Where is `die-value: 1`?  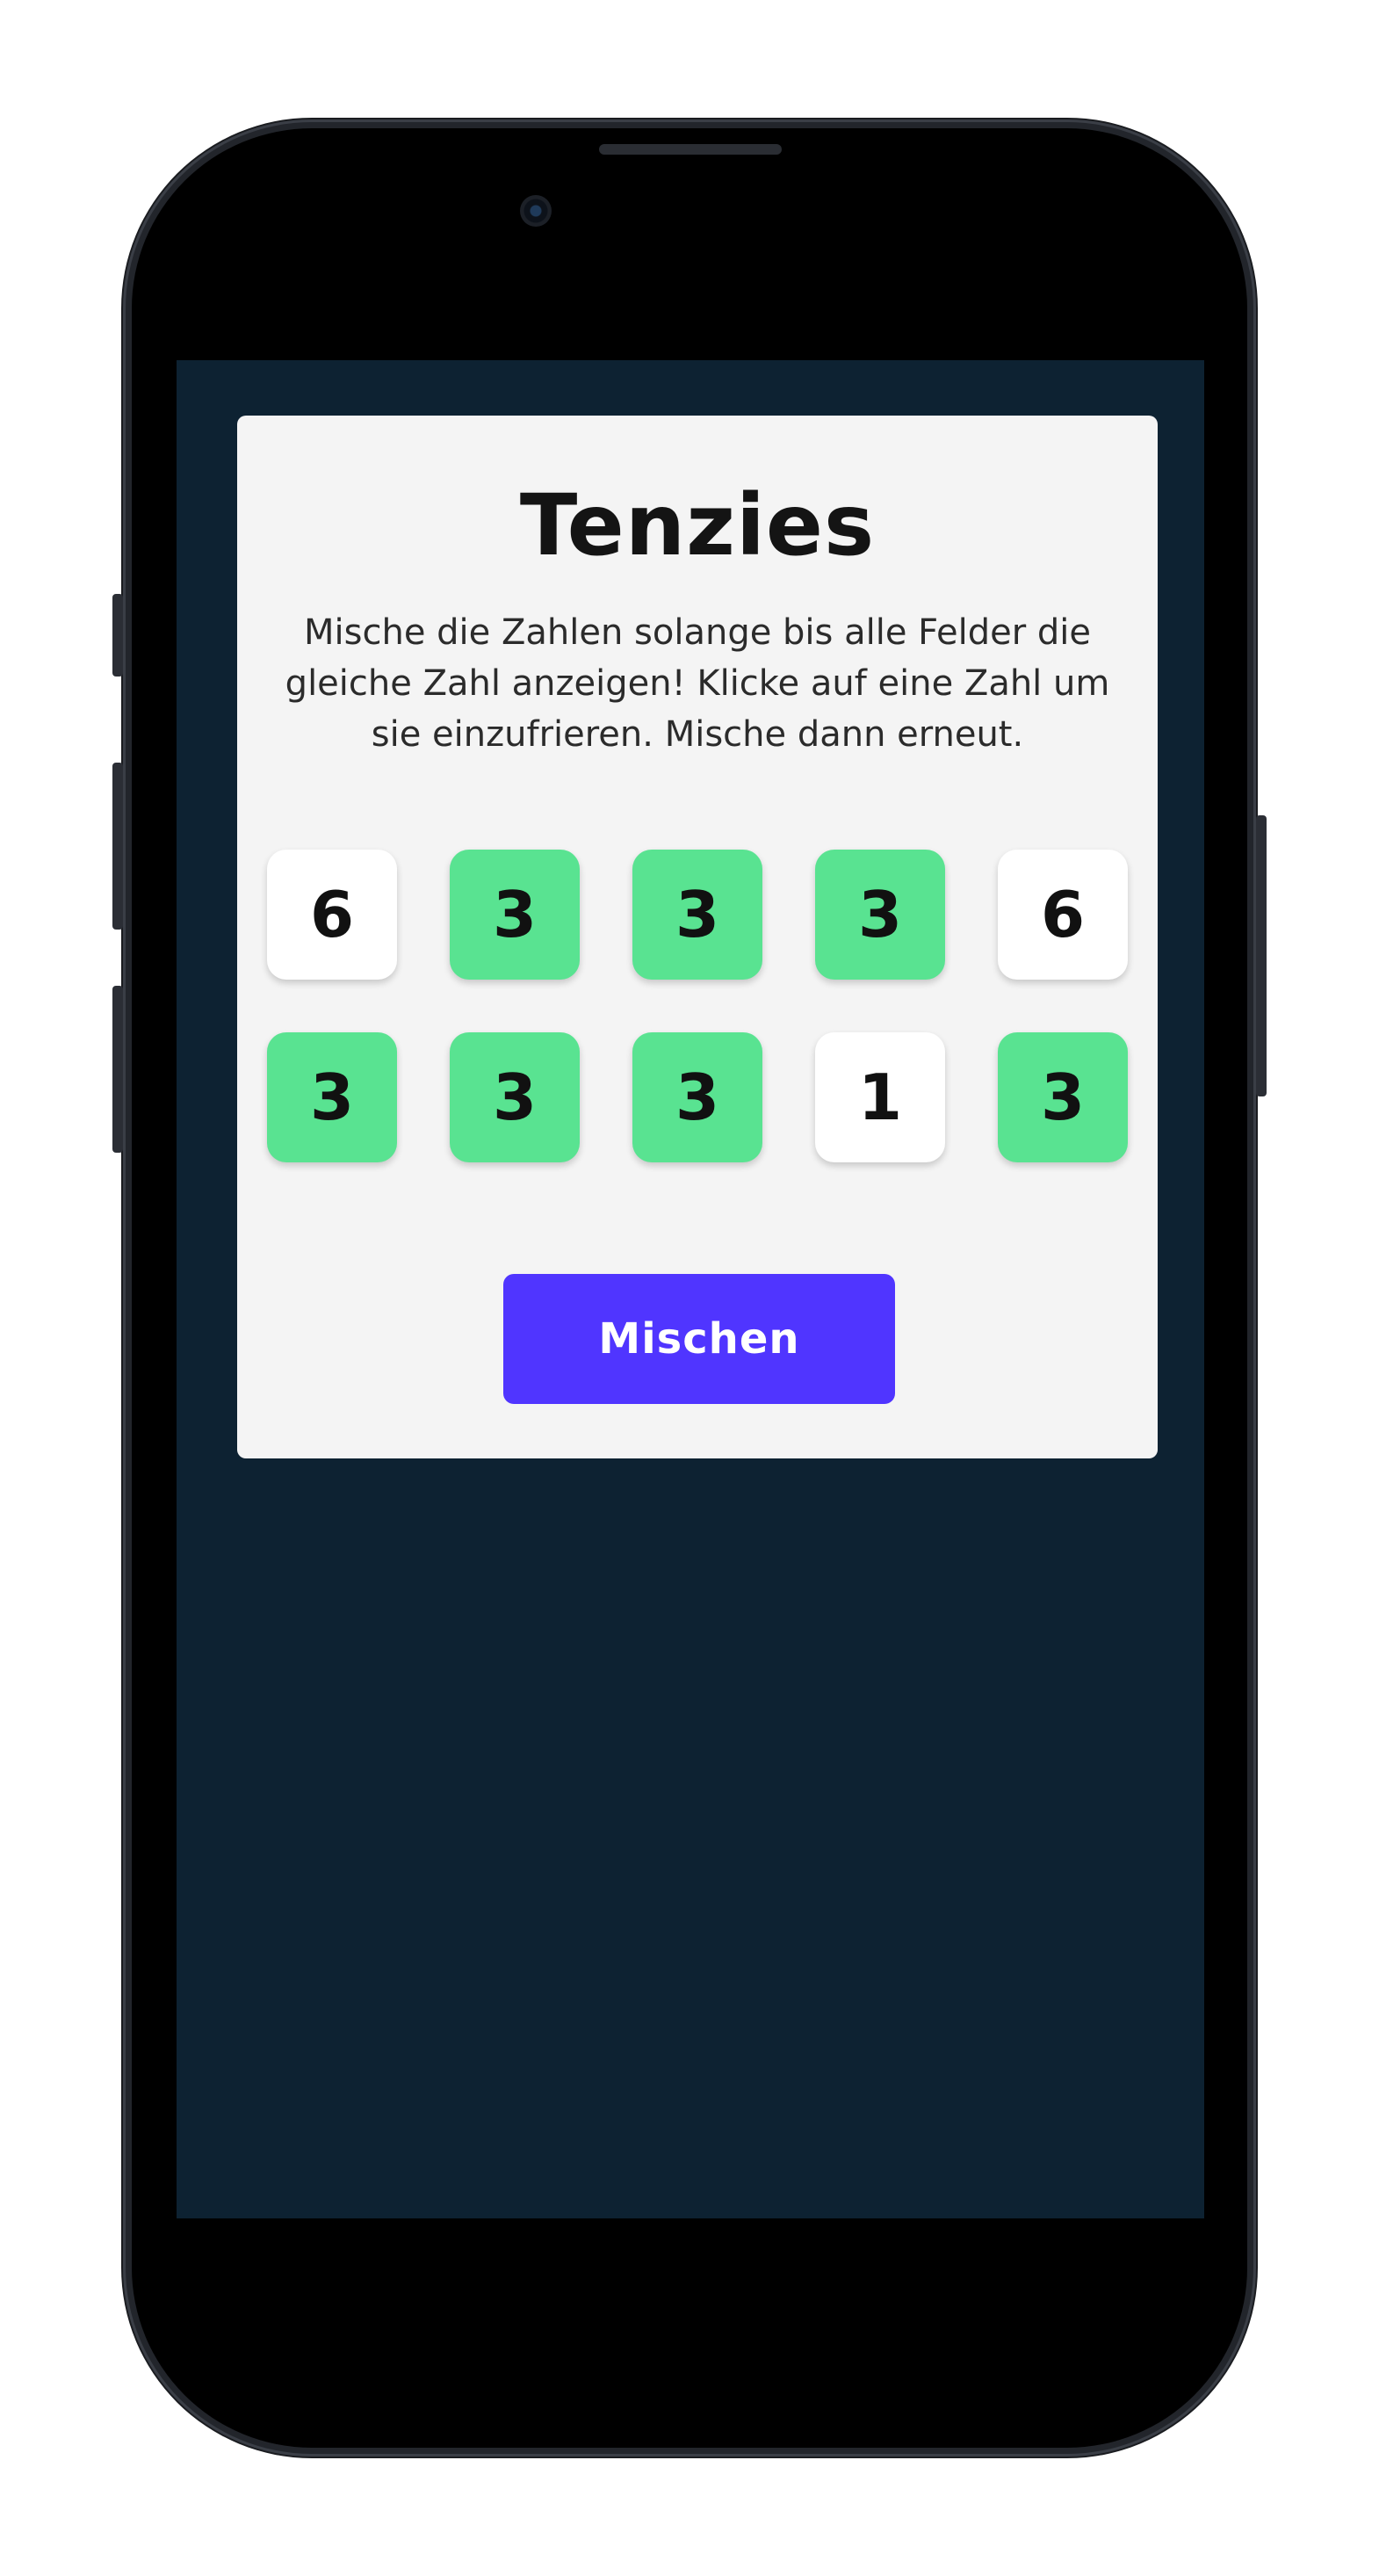
die-value: 1 is located at coordinates (880, 1097).